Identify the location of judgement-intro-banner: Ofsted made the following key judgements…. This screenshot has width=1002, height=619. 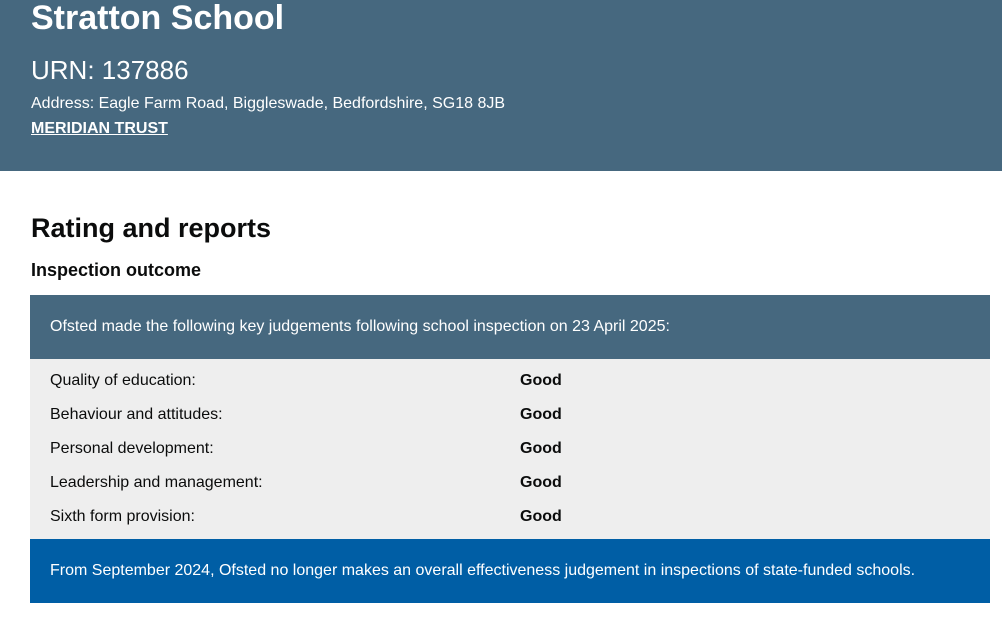
(510, 327).